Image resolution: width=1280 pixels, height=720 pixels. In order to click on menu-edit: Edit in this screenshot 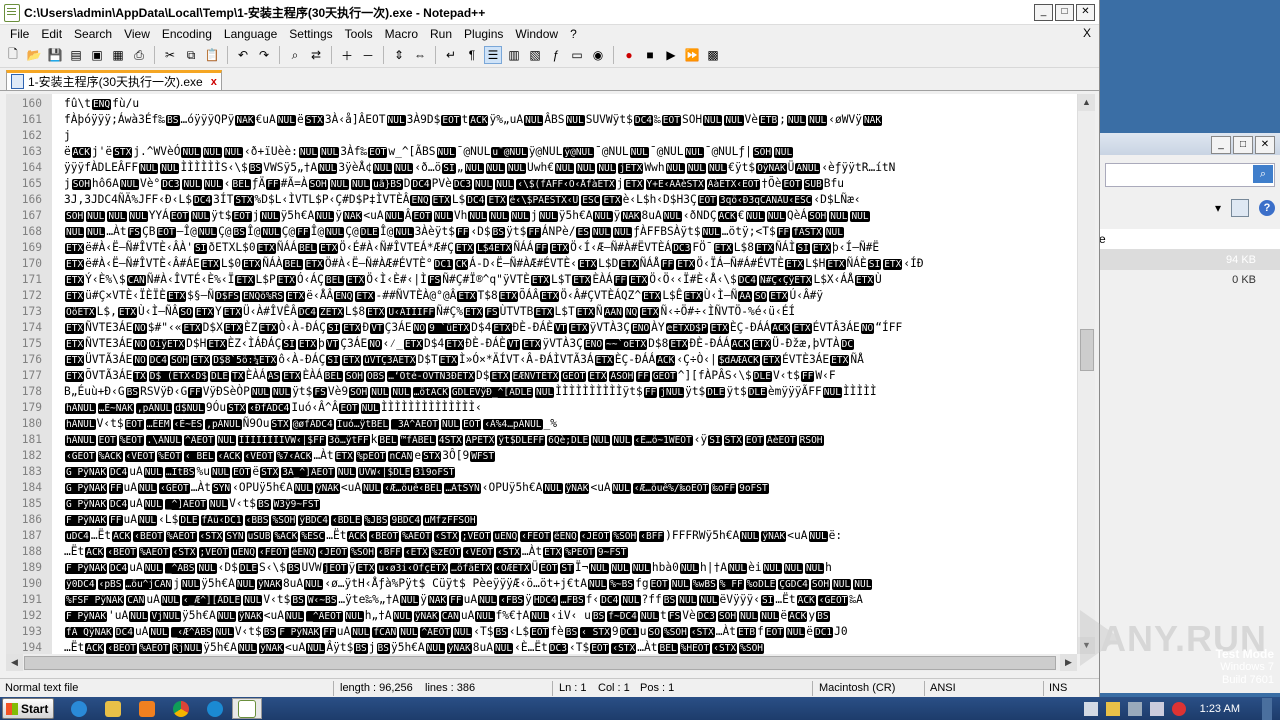, I will do `click(51, 34)`.